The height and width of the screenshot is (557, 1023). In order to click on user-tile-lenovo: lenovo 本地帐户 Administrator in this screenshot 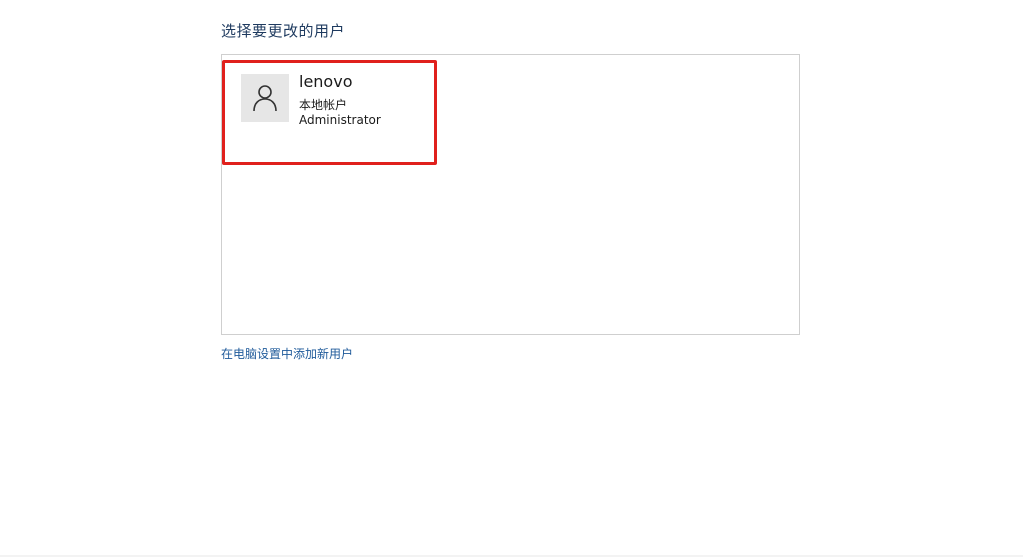, I will do `click(329, 112)`.